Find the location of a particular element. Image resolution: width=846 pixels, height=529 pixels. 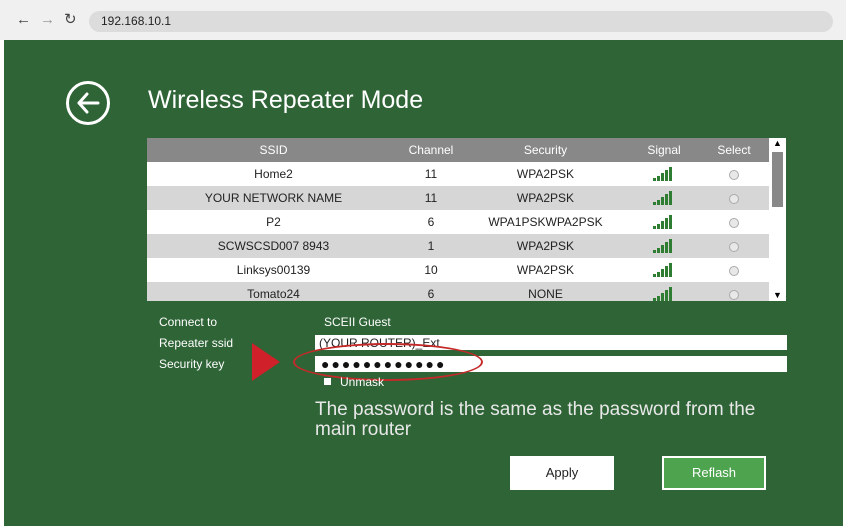

arrow-left-glyph is located at coordinates (88, 103).